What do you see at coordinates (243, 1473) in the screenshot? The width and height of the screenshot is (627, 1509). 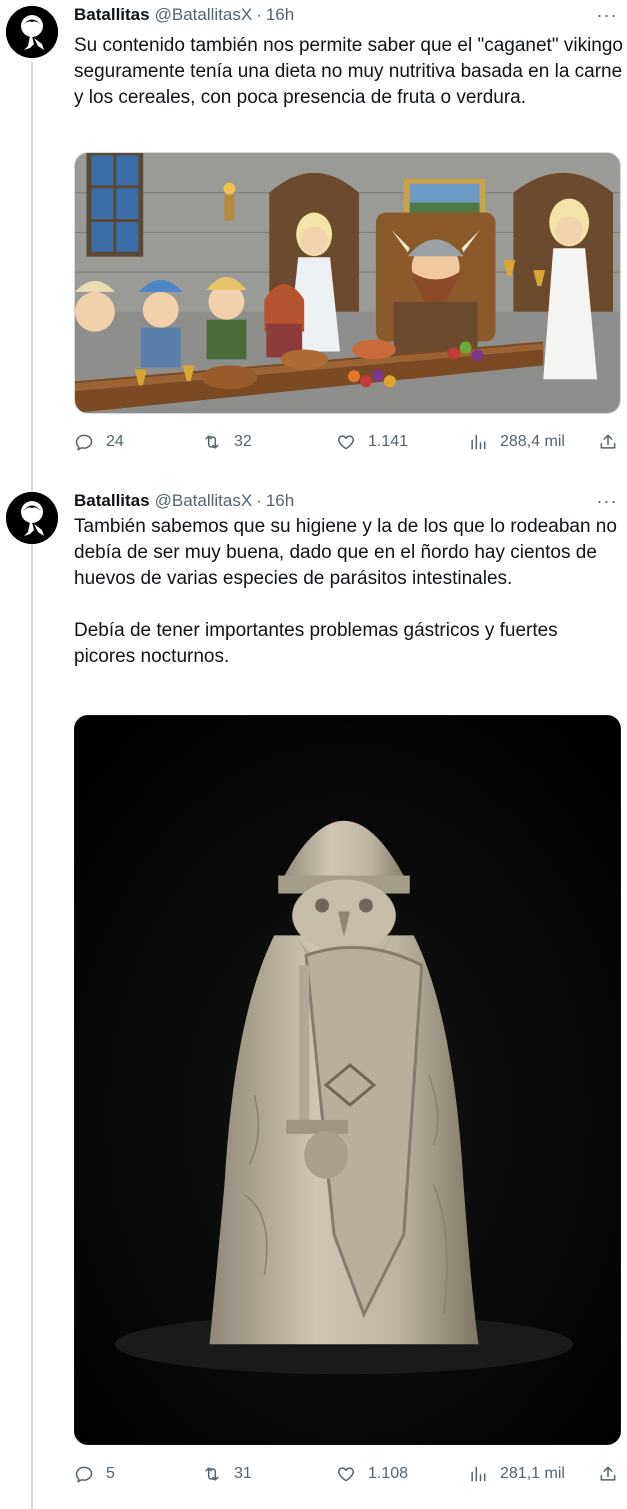 I see `retweet-count: 31` at bounding box center [243, 1473].